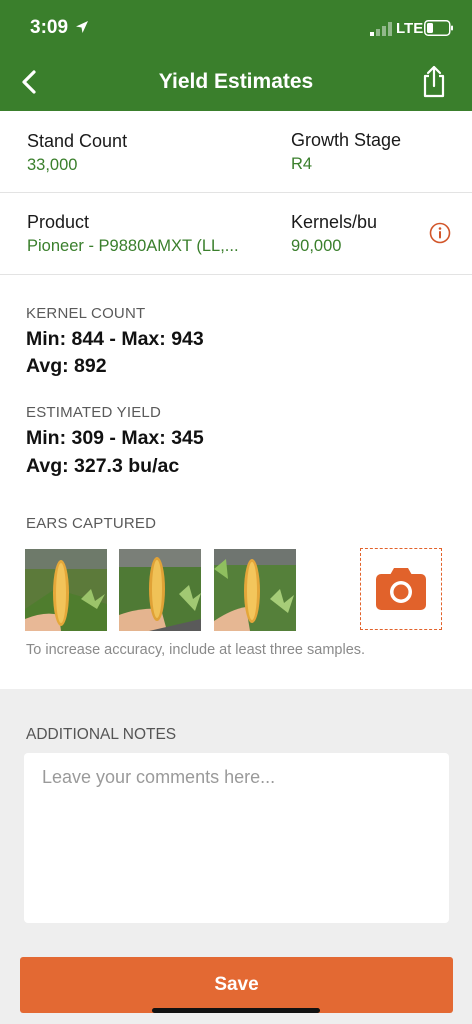  What do you see at coordinates (101, 734) in the screenshot?
I see `notes-label: ADDITIONAL NOTES` at bounding box center [101, 734].